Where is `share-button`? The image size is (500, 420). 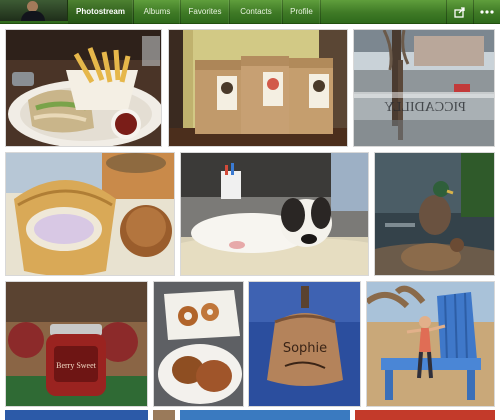 share-button is located at coordinates (459, 12).